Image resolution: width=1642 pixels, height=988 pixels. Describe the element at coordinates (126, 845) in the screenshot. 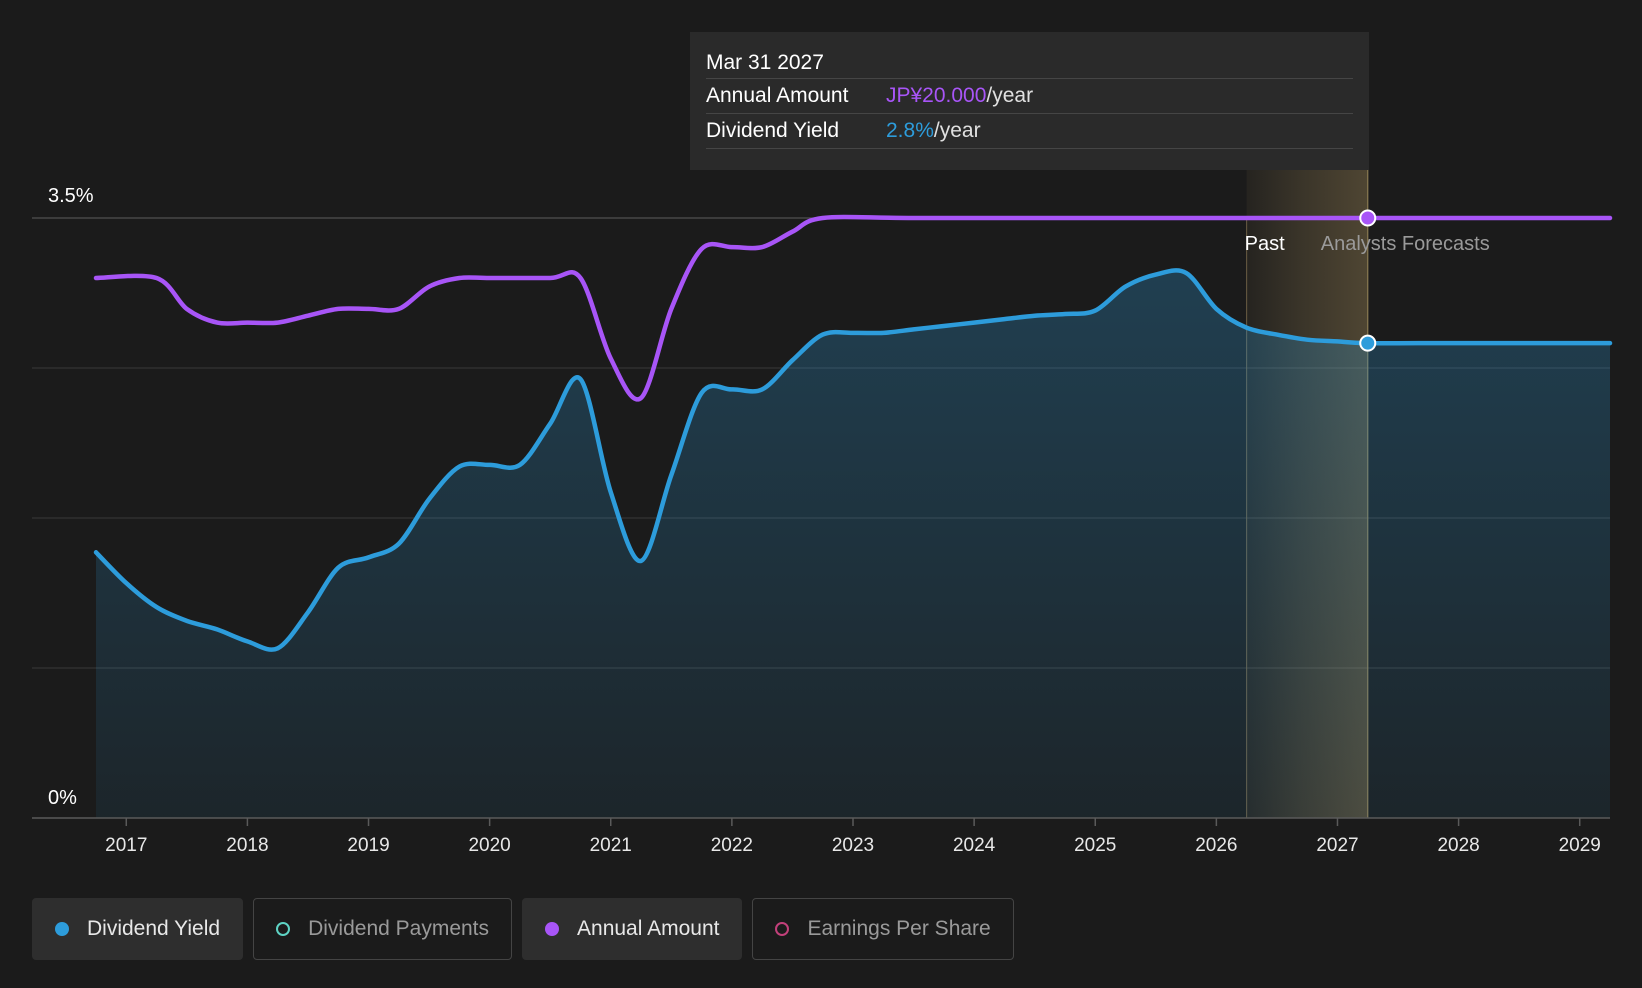

I see `x-tick-label: 2017` at that location.